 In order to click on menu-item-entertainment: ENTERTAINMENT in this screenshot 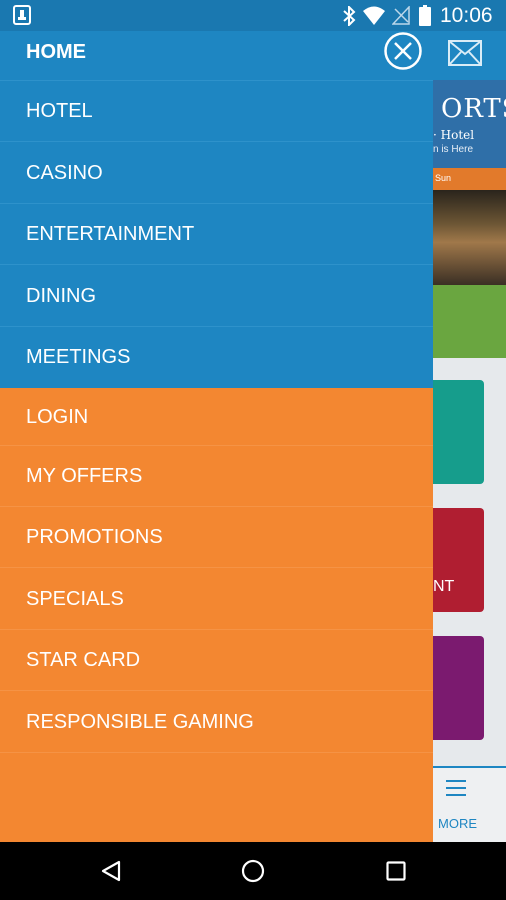, I will do `click(216, 234)`.